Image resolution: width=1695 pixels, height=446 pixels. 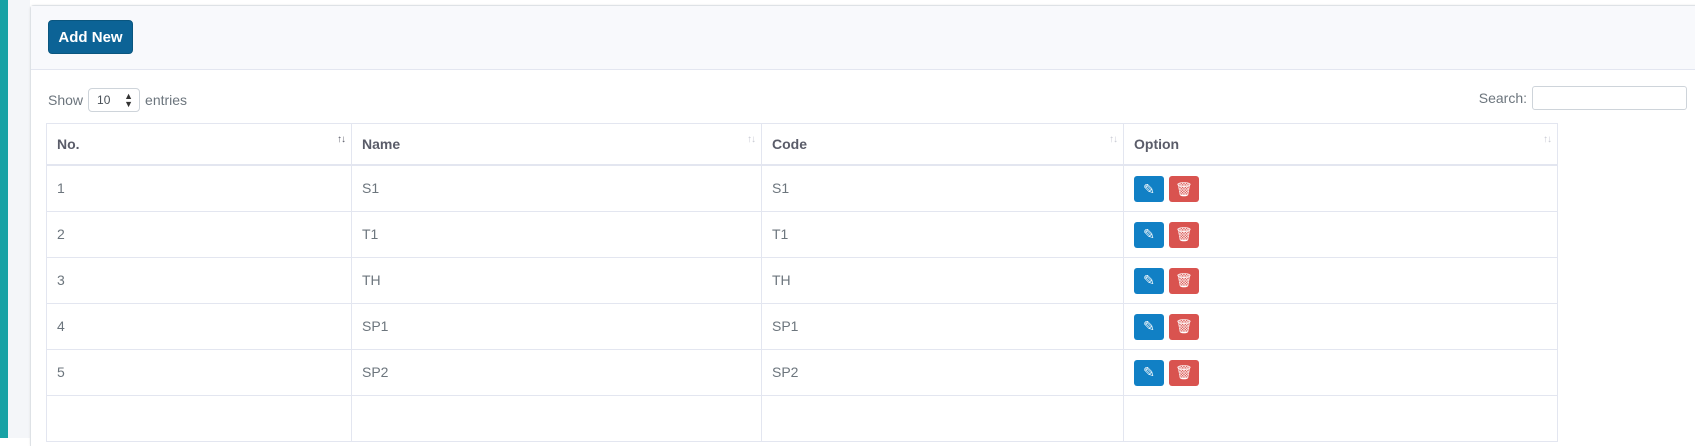 I want to click on column-header-option: Option ↑↓, so click(x=1340, y=144).